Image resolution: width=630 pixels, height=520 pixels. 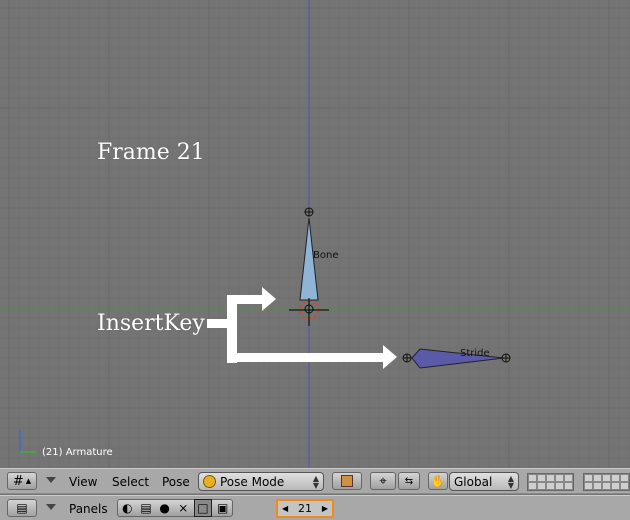 I want to click on bone-name-label: Bone, so click(x=326, y=255).